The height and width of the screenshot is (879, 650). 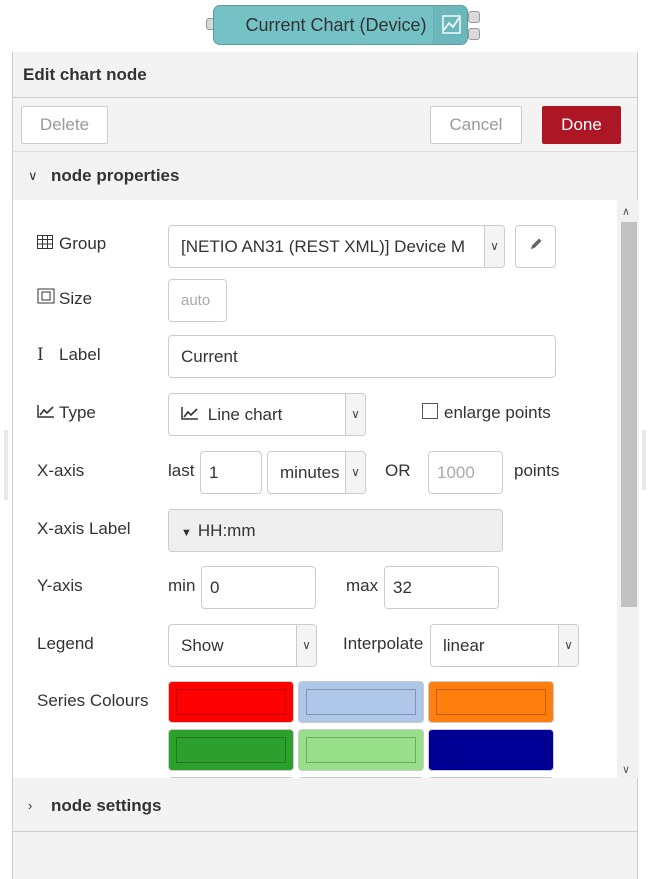 What do you see at coordinates (60, 585) in the screenshot?
I see `yaxis-label: Y-axis` at bounding box center [60, 585].